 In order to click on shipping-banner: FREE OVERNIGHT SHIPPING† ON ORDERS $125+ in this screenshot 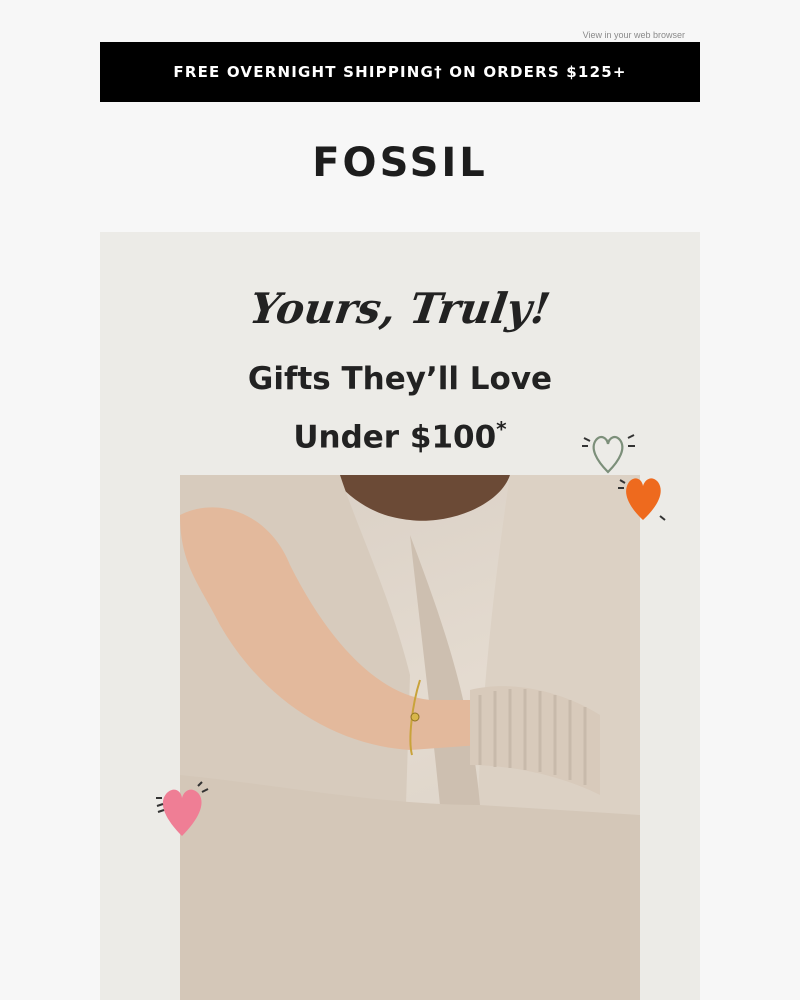, I will do `click(400, 72)`.